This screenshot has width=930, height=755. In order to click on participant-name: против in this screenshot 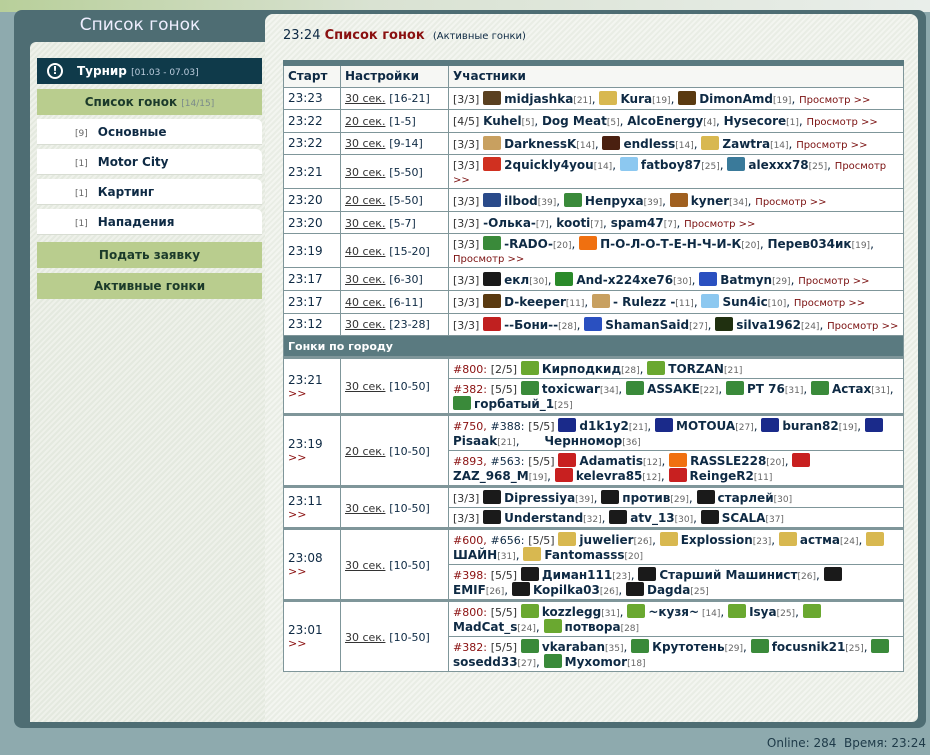, I will do `click(646, 498)`.